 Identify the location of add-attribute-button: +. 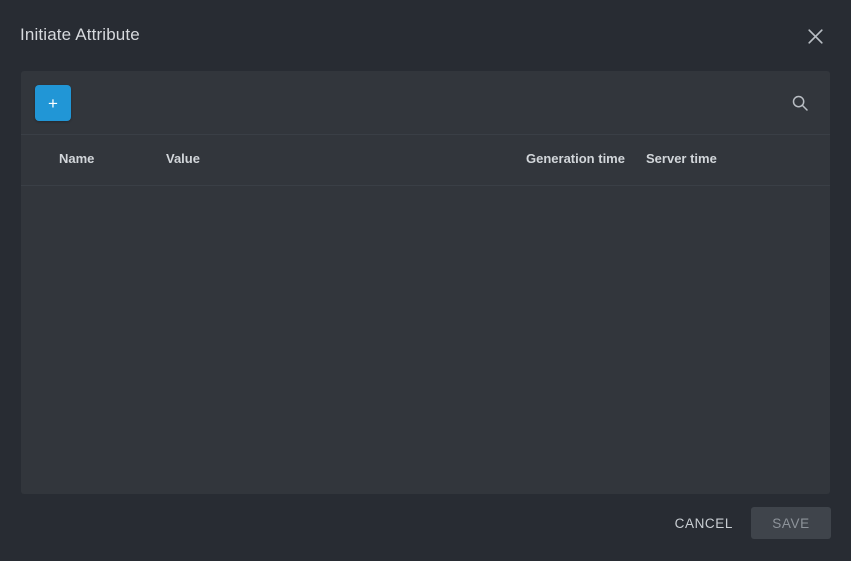
(53, 103).